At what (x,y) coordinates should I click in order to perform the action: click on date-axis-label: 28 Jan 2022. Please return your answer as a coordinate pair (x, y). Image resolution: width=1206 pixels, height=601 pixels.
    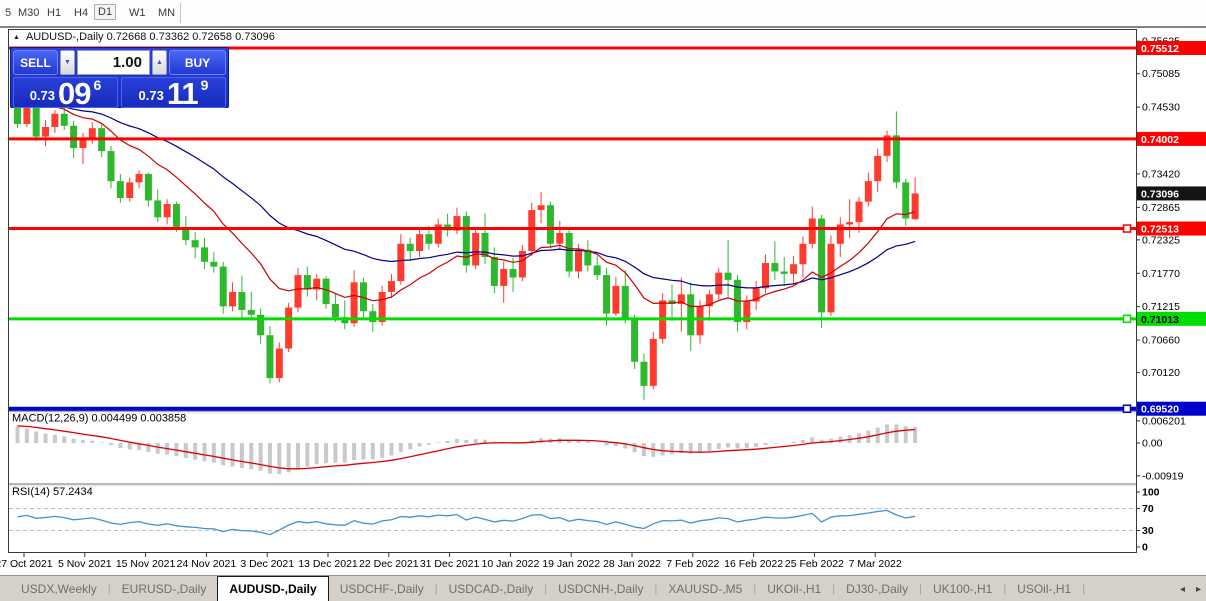
    Looking at the image, I should click on (632, 564).